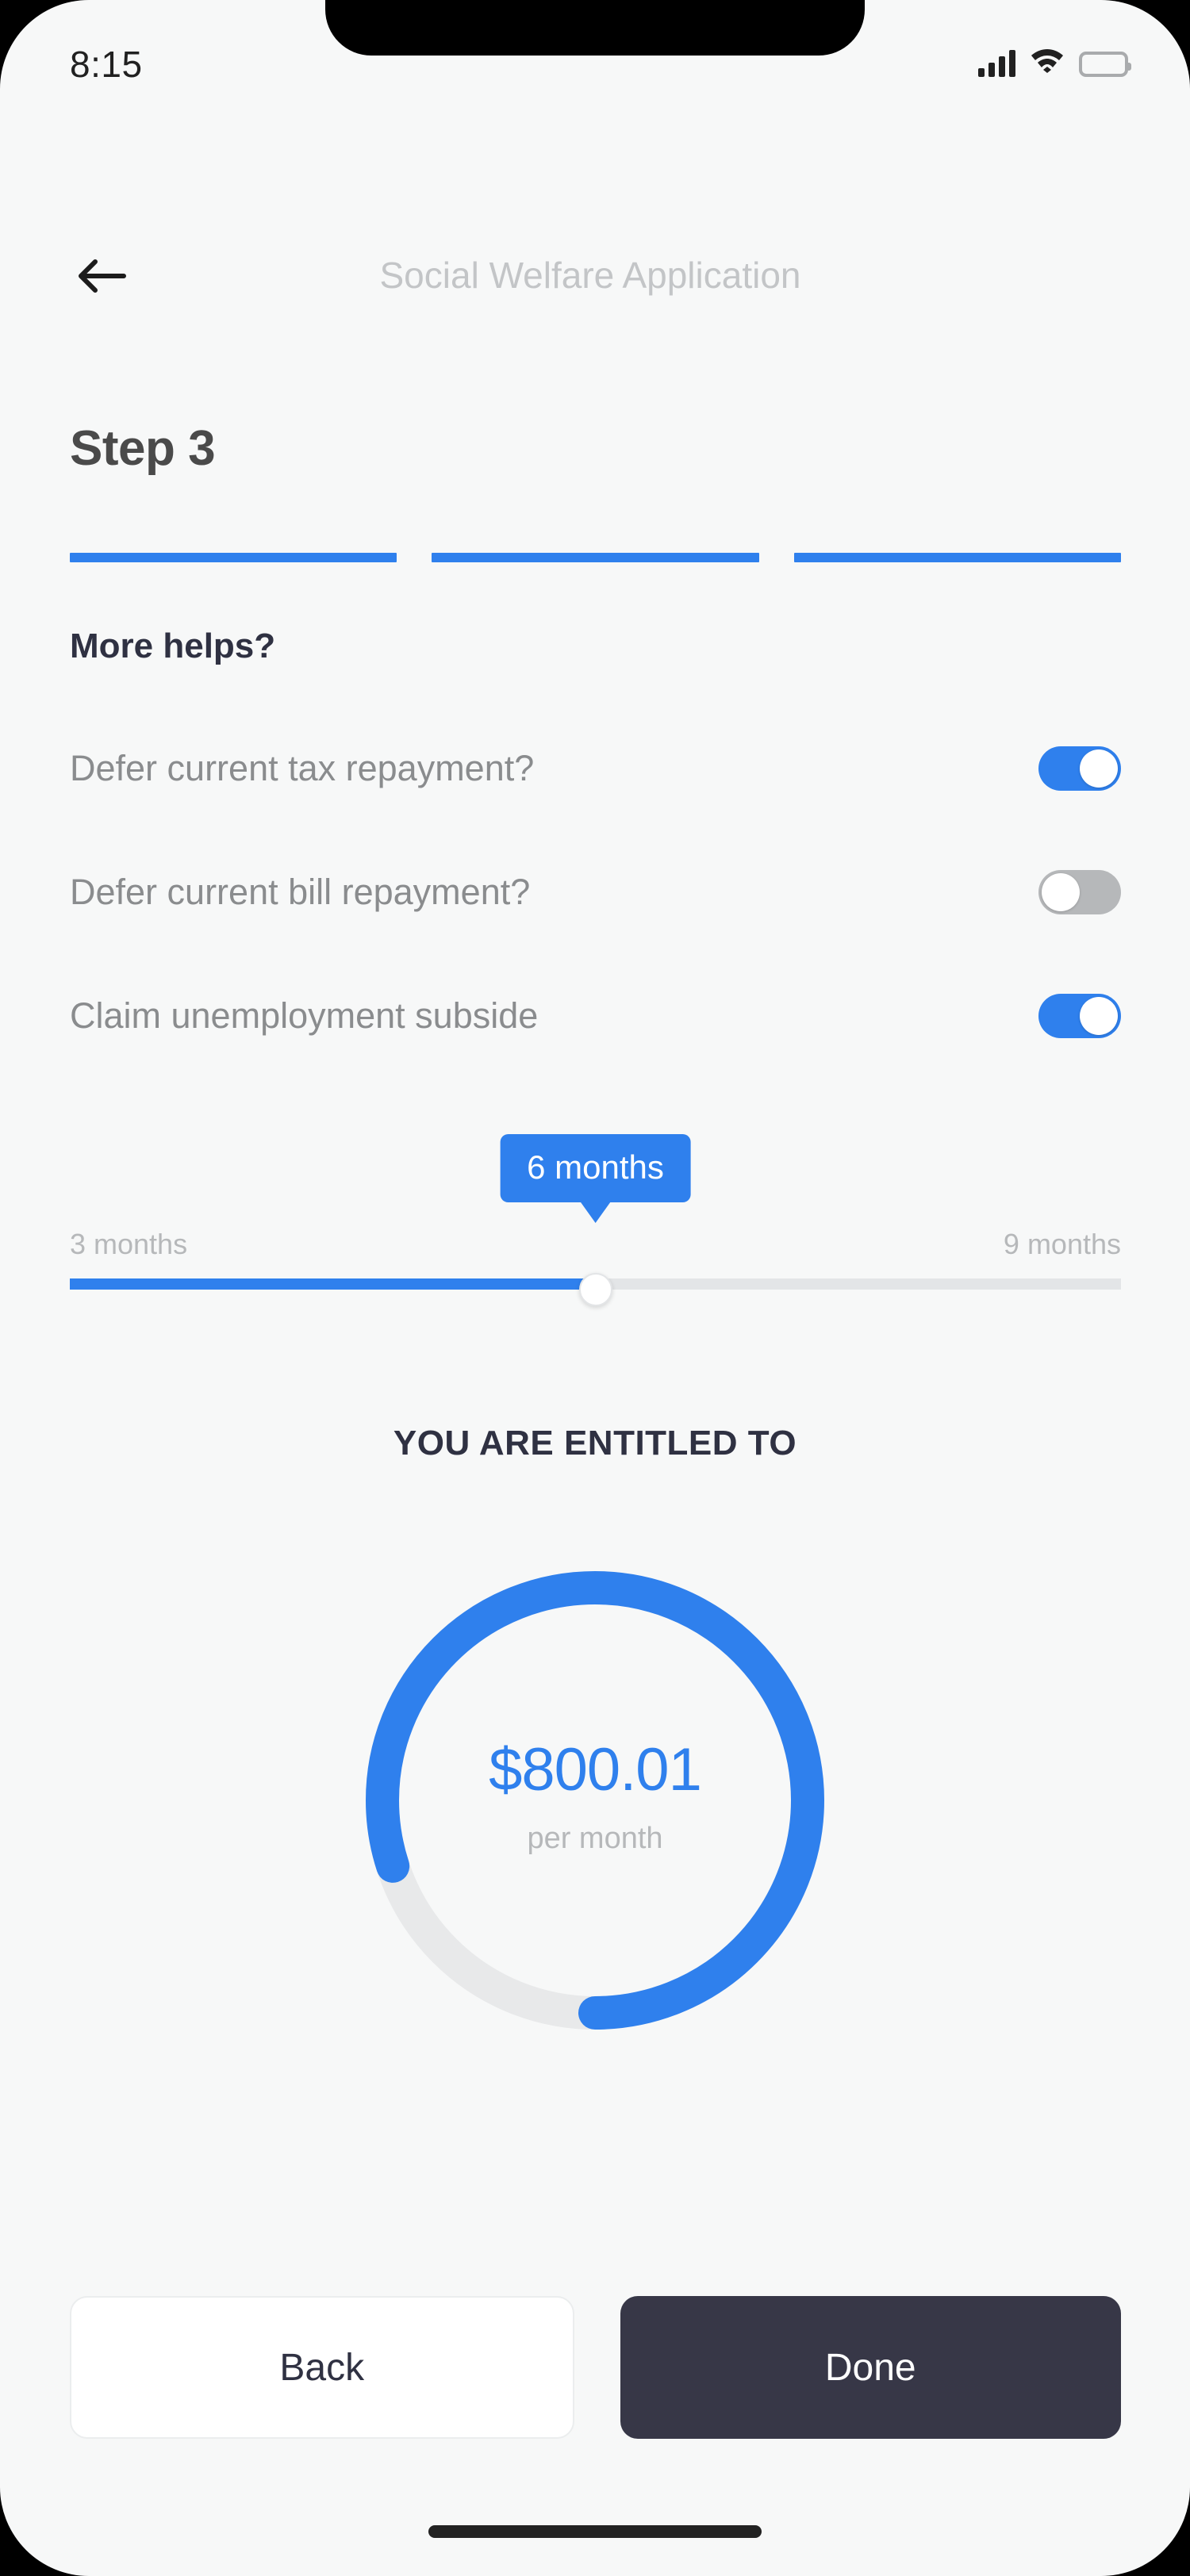 The image size is (1190, 2576). I want to click on step-heading: Step 3, so click(143, 448).